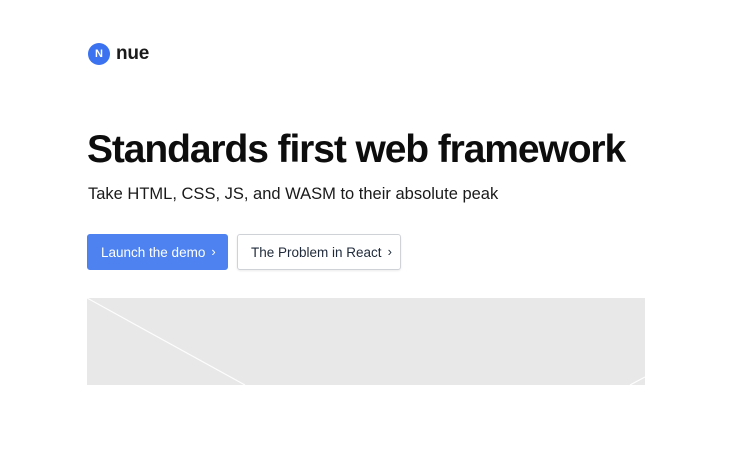 The image size is (750, 450). I want to click on launch-demo-label: Launch the demo, so click(153, 252).